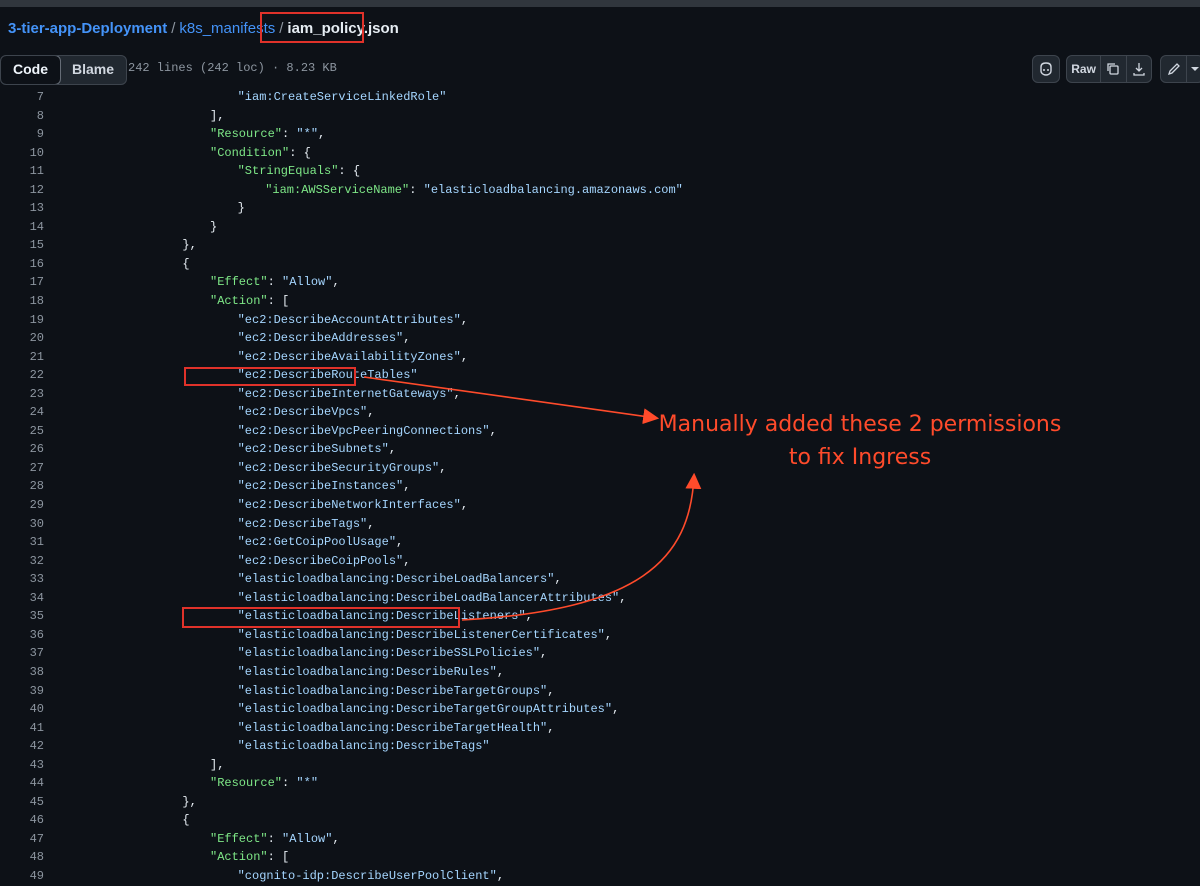 Image resolution: width=1200 pixels, height=886 pixels. I want to click on line-number: 14, so click(22, 227).